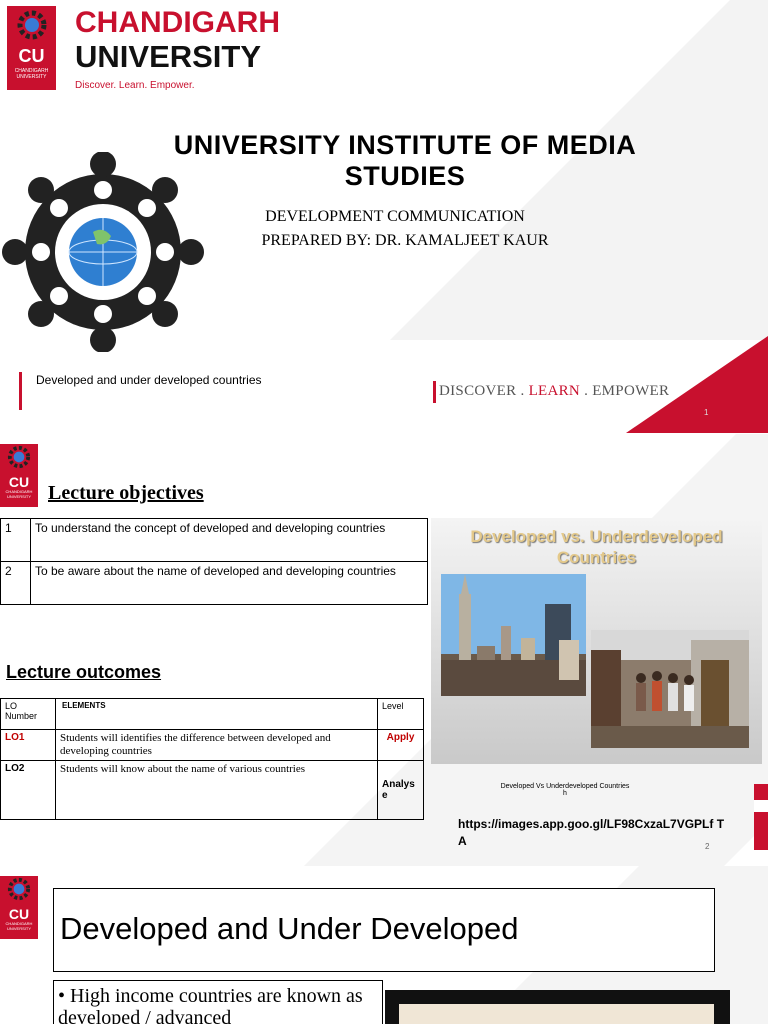 This screenshot has width=768, height=1024. Describe the element at coordinates (513, 635) in the screenshot. I see `city-skyline-image` at that location.